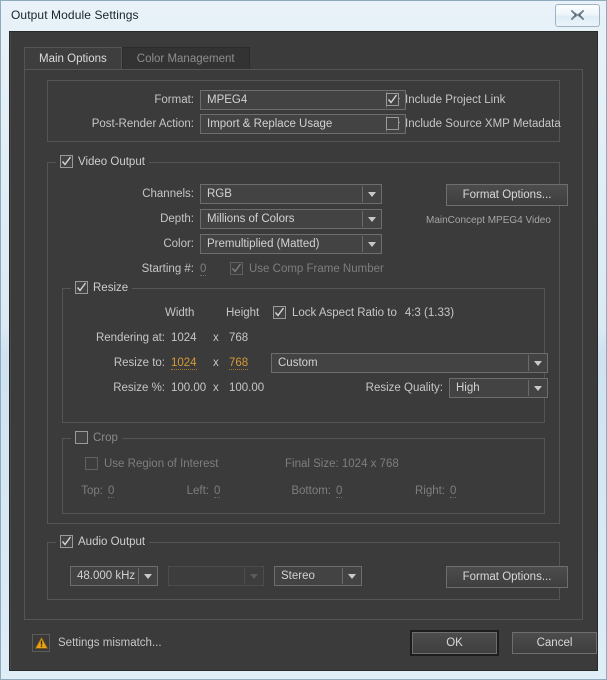 The width and height of the screenshot is (607, 680). What do you see at coordinates (291, 194) in the screenshot?
I see `channels-dropdown: RGB` at bounding box center [291, 194].